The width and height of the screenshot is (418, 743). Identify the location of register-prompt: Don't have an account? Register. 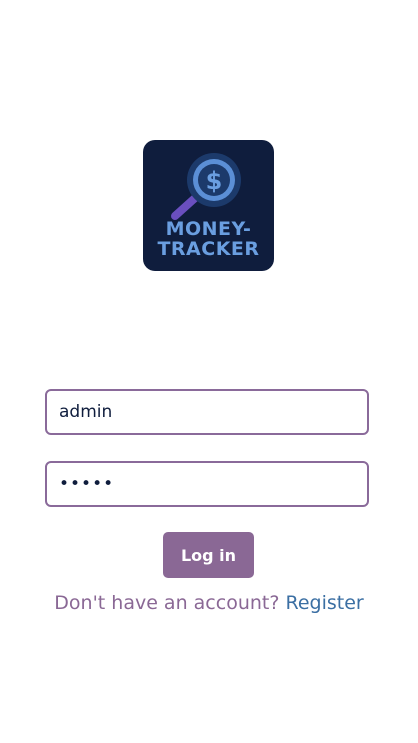
(209, 603).